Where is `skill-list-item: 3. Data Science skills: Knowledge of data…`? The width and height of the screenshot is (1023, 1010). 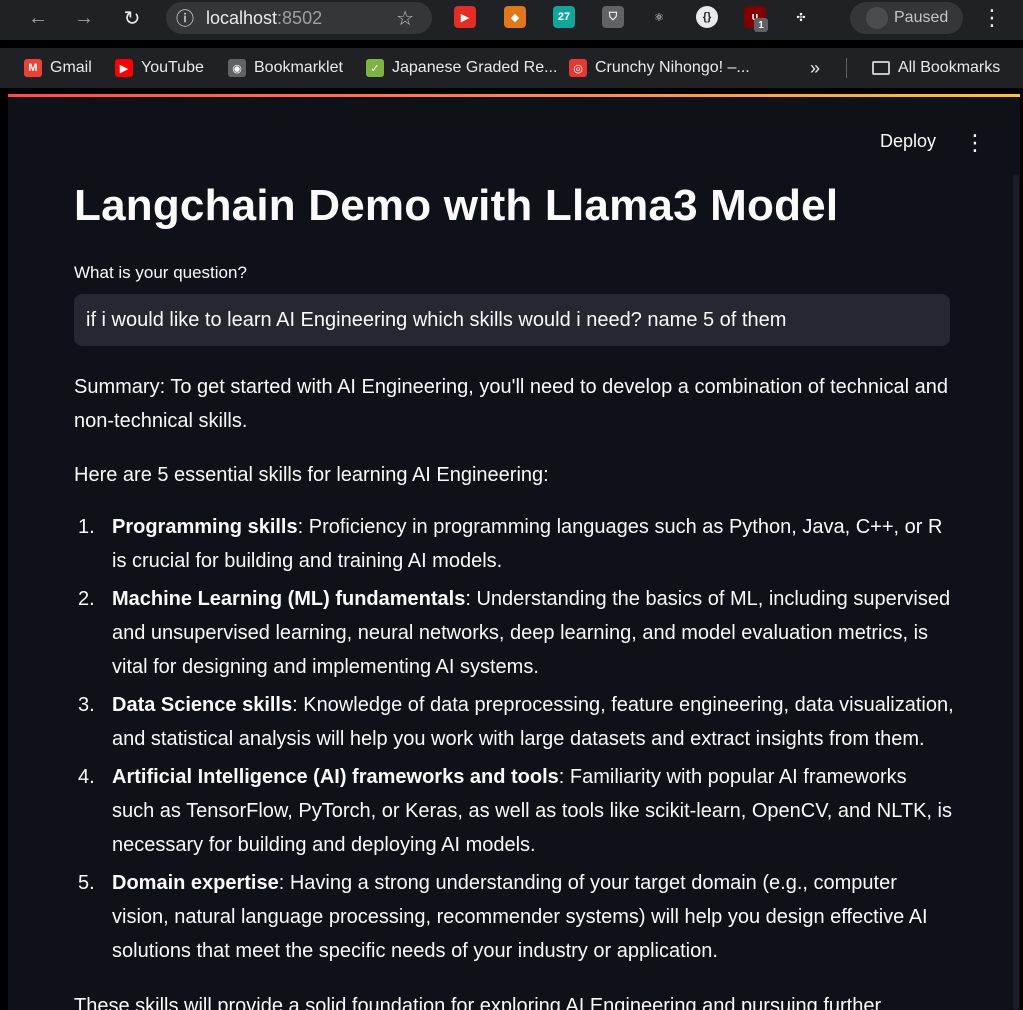 skill-list-item: 3. Data Science skills: Knowledge of data… is located at coordinates (514, 722).